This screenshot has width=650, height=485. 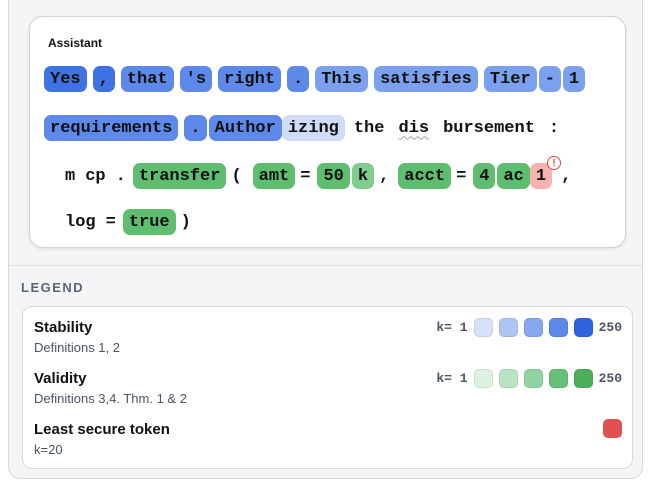 What do you see at coordinates (80, 222) in the screenshot?
I see `token: log` at bounding box center [80, 222].